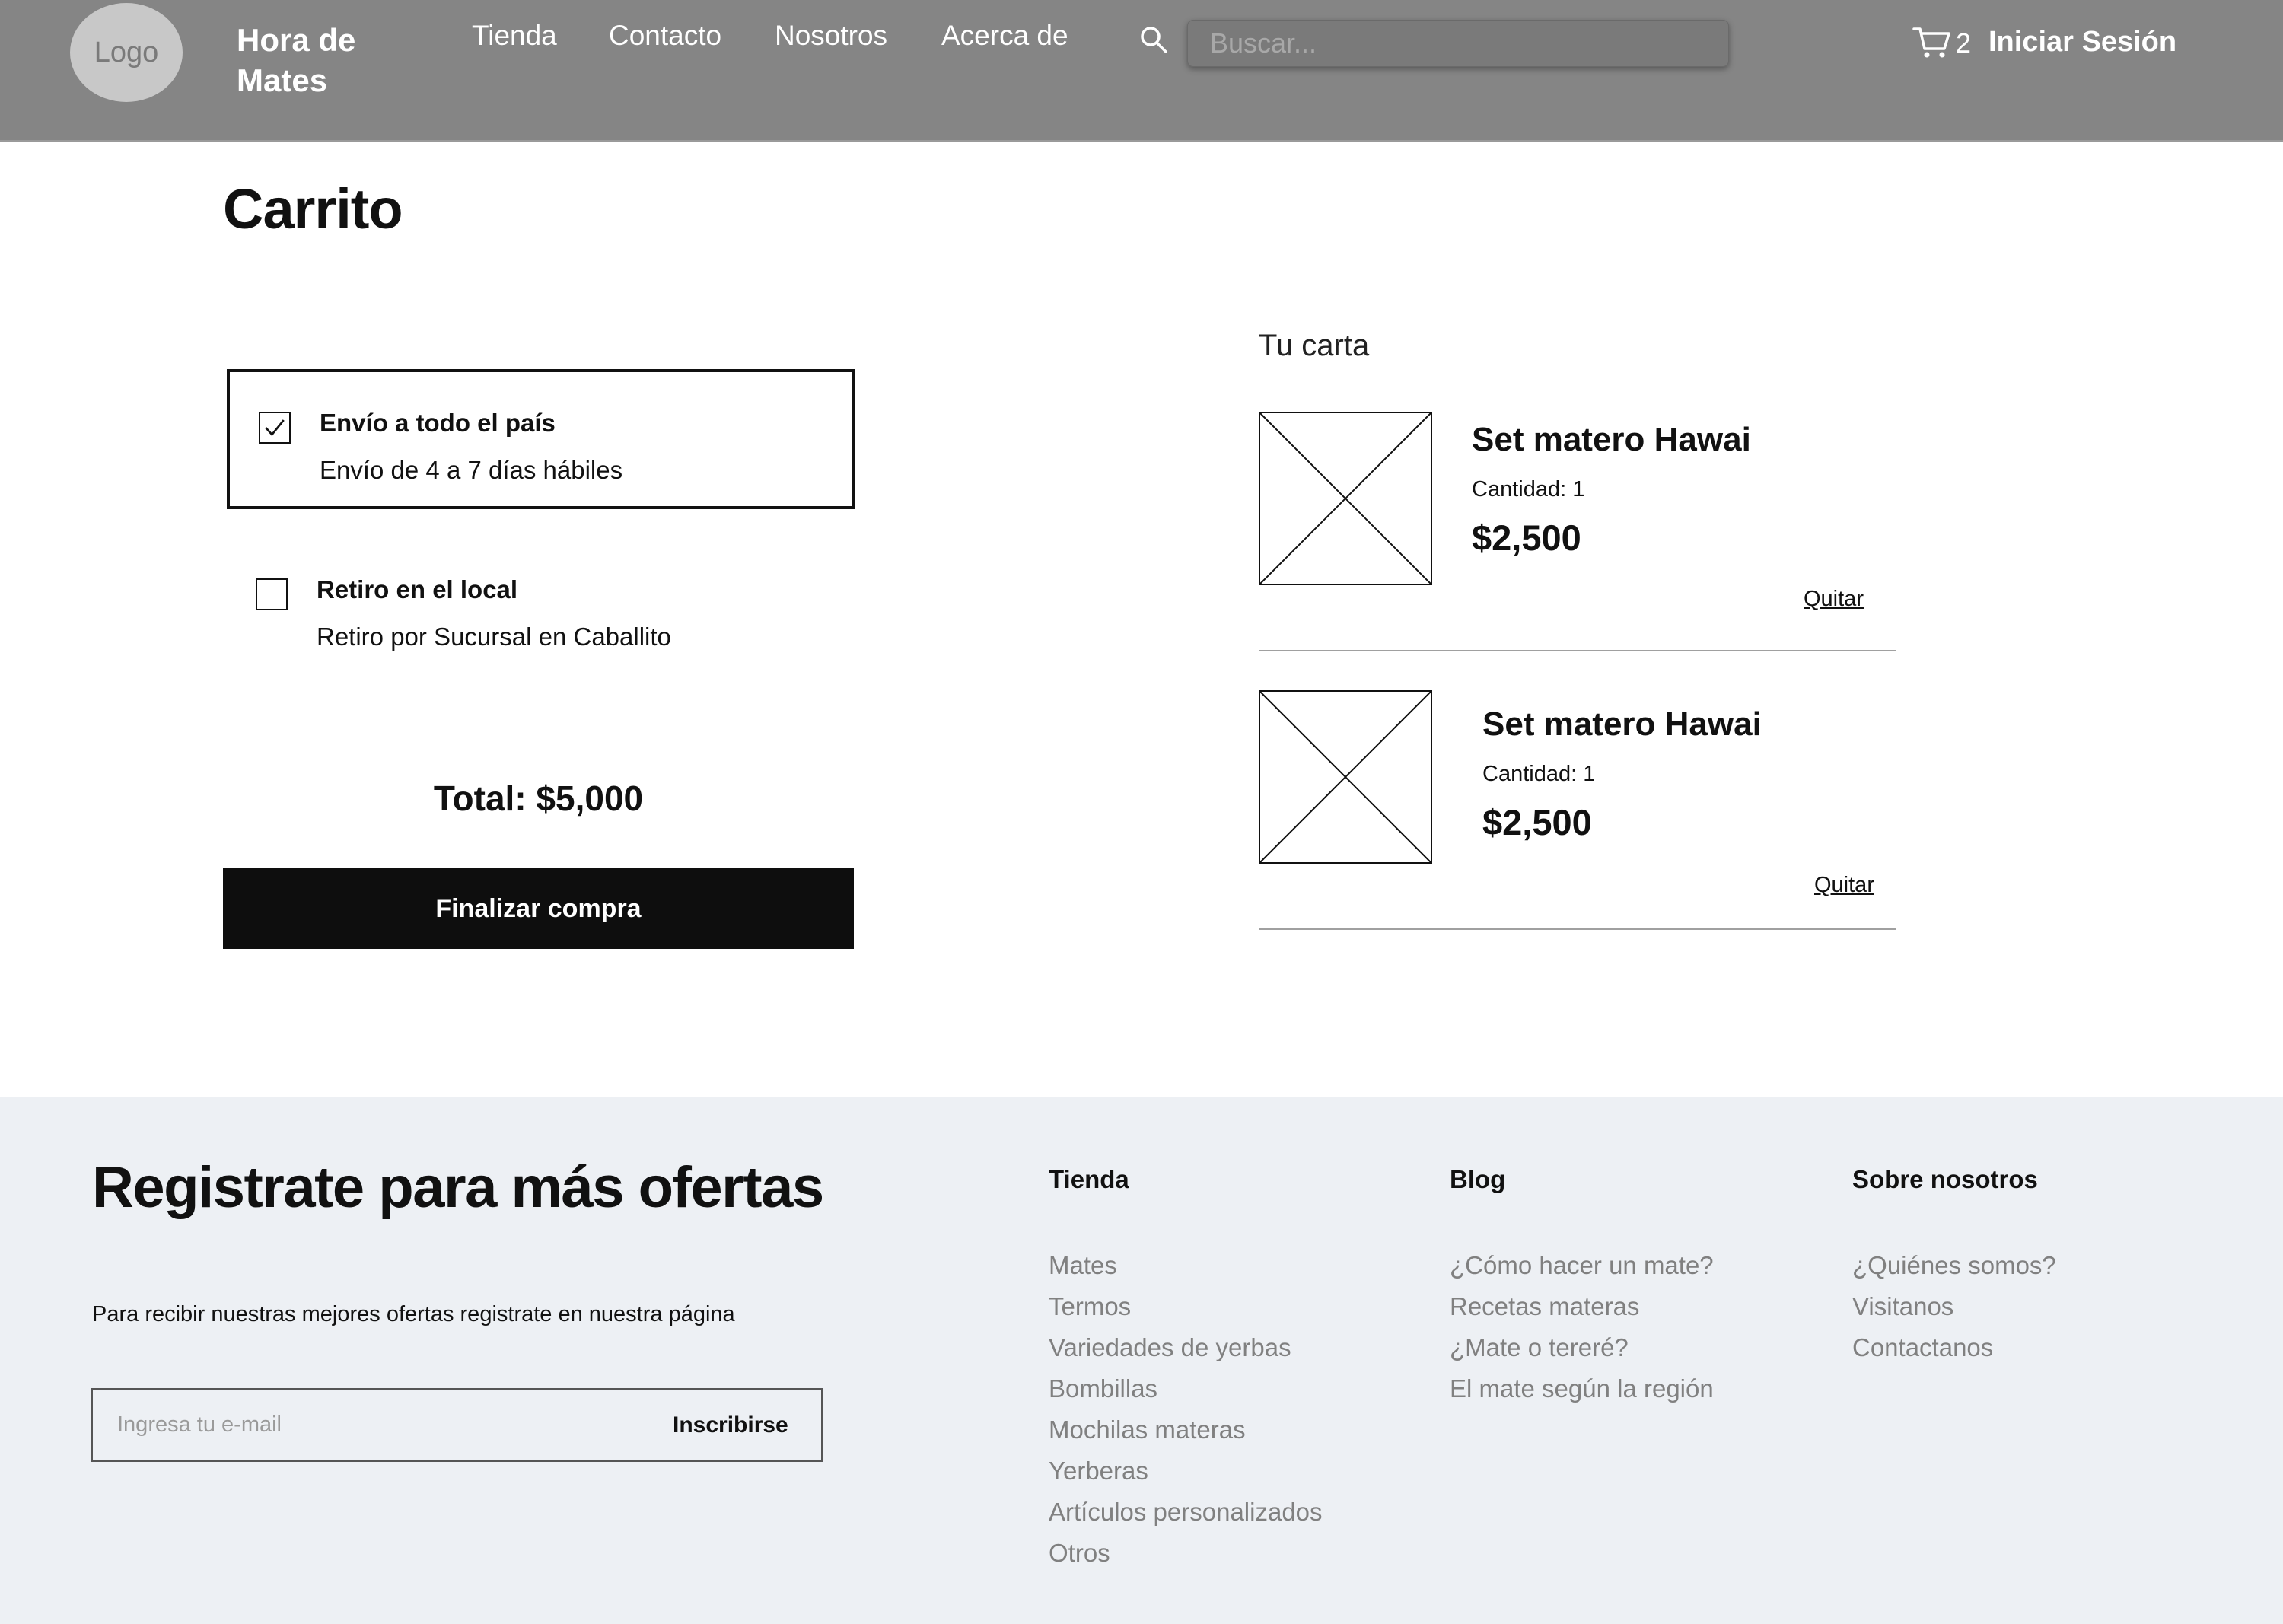  Describe the element at coordinates (471, 470) in the screenshot. I see `shipping-option-subtitle: Envío de 4 a 7 días hábiles` at that location.